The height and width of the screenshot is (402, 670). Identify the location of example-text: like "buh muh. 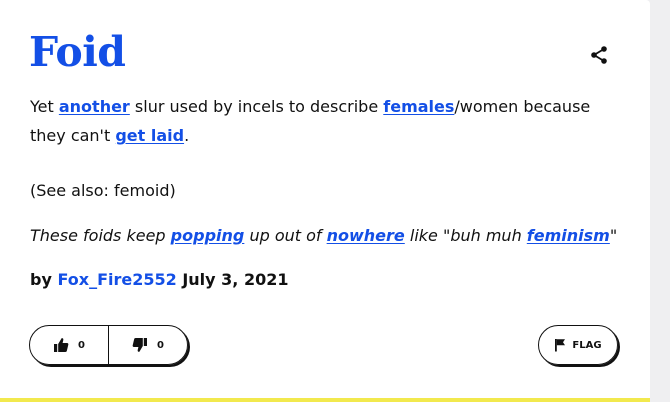
(465, 235).